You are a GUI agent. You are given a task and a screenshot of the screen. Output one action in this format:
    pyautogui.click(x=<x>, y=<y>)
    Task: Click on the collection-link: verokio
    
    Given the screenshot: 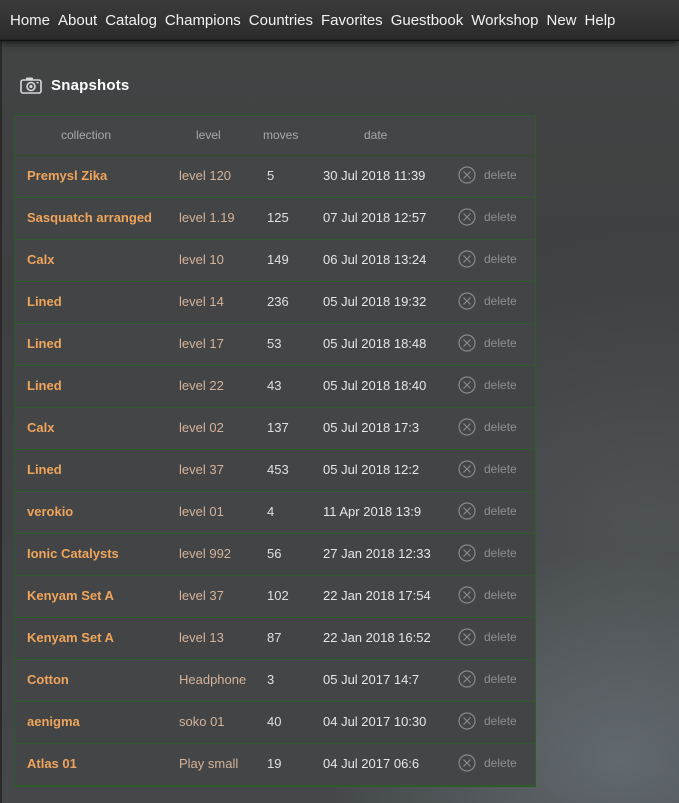 What is the action you would take?
    pyautogui.click(x=50, y=511)
    